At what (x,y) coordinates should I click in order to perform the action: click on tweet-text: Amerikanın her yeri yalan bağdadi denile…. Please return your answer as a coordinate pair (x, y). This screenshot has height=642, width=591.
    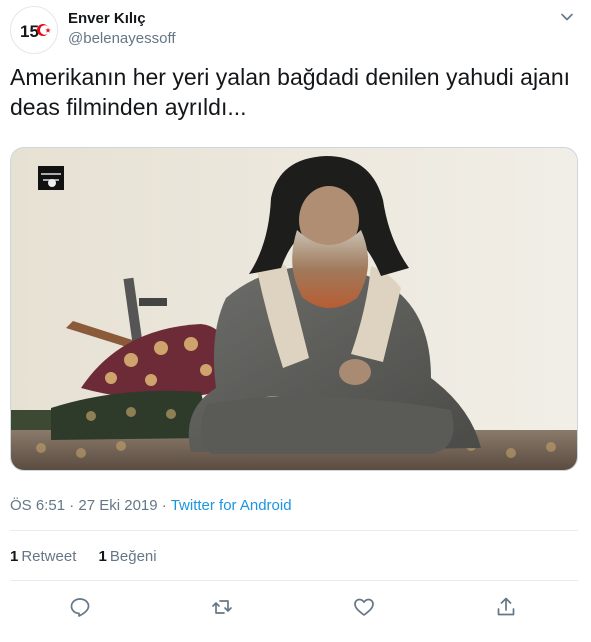
    Looking at the image, I should click on (290, 92).